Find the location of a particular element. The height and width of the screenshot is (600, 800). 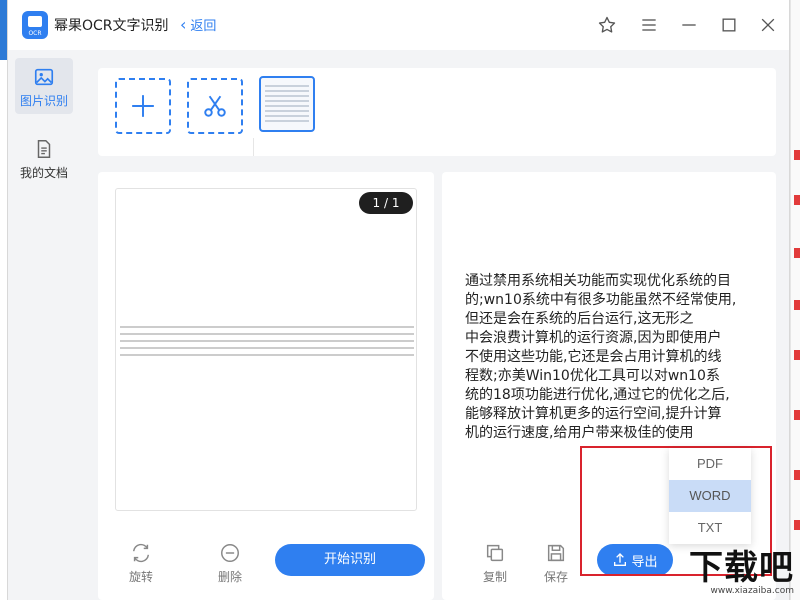

copy-button: 复制 is located at coordinates (495, 563).